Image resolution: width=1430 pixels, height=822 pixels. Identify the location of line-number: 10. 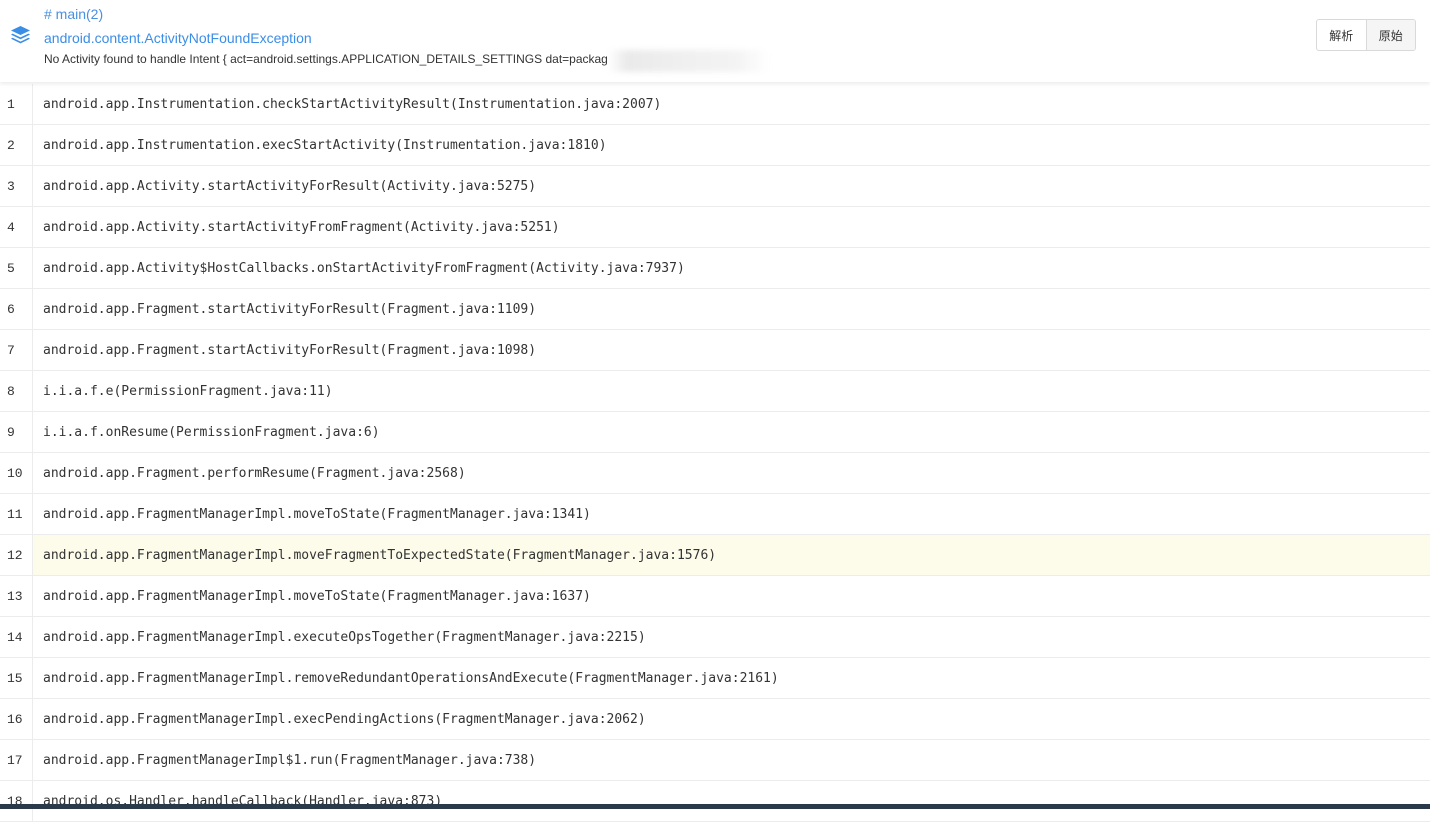
(16, 473).